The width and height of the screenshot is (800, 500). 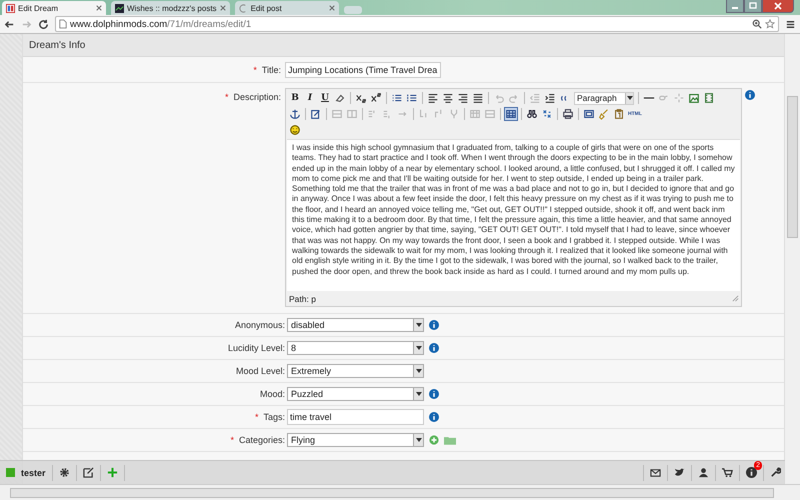 What do you see at coordinates (727, 472) in the screenshot?
I see `cart-icon` at bounding box center [727, 472].